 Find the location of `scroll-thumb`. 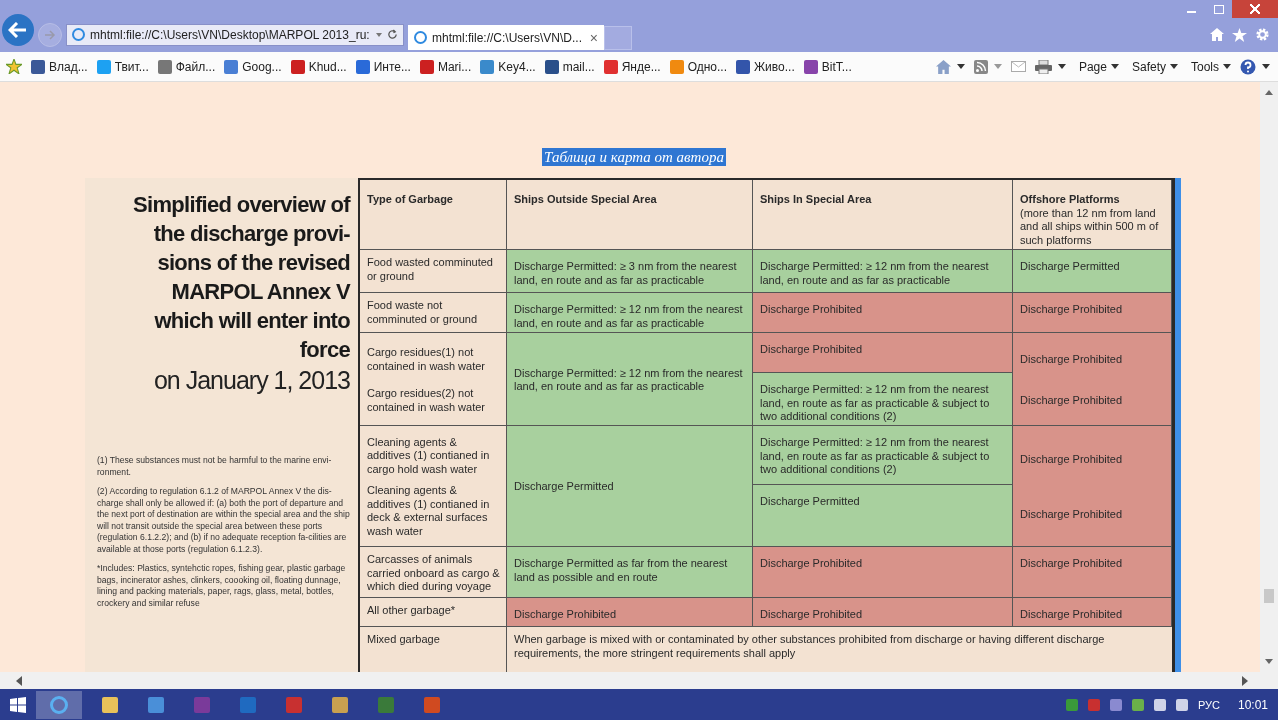

scroll-thumb is located at coordinates (1269, 596).